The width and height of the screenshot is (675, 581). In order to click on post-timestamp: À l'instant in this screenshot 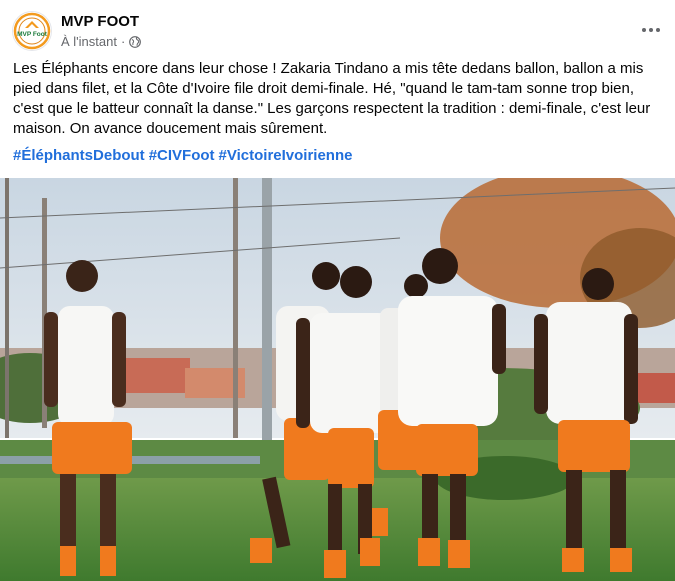, I will do `click(89, 42)`.